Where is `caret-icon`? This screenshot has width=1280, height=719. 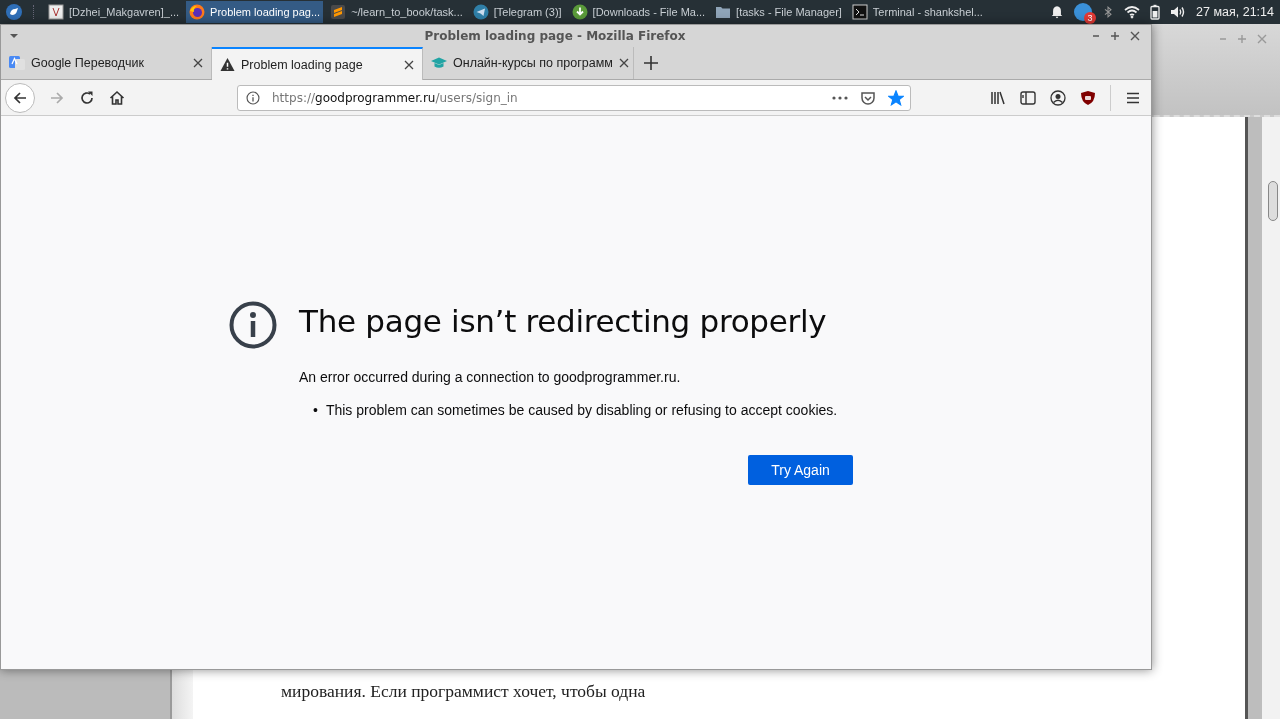
caret-icon is located at coordinates (14, 36).